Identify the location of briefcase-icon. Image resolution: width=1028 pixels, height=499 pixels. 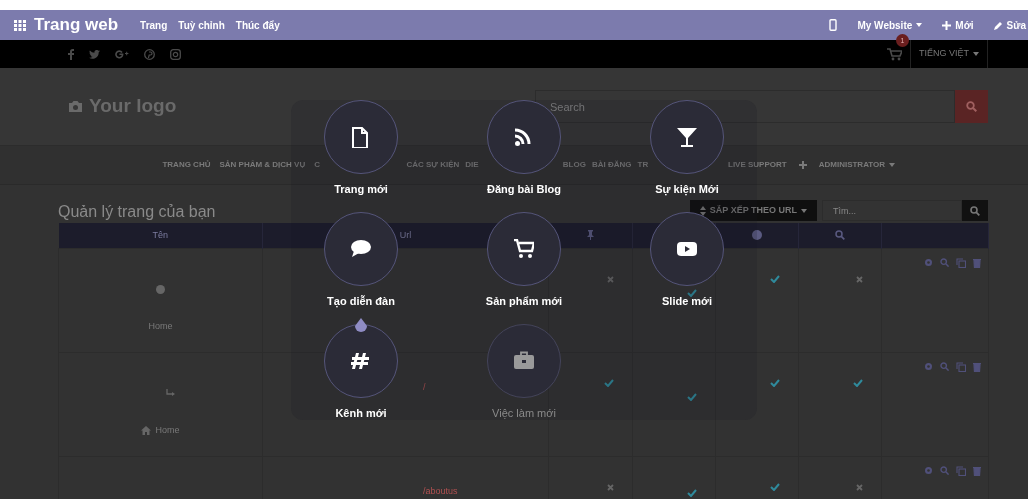
(524, 361).